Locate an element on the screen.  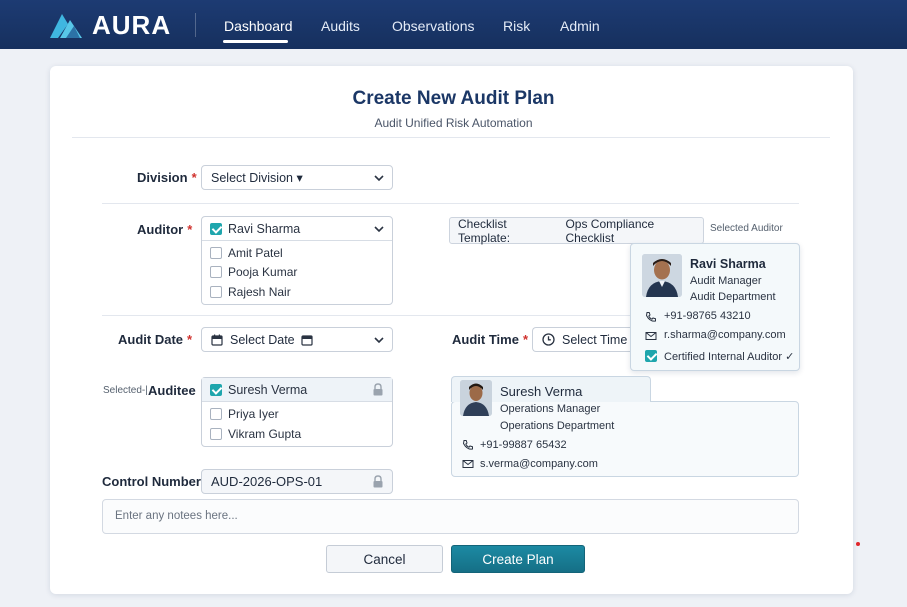
selected-auditor-label: Selected Auditor is located at coordinates (746, 228).